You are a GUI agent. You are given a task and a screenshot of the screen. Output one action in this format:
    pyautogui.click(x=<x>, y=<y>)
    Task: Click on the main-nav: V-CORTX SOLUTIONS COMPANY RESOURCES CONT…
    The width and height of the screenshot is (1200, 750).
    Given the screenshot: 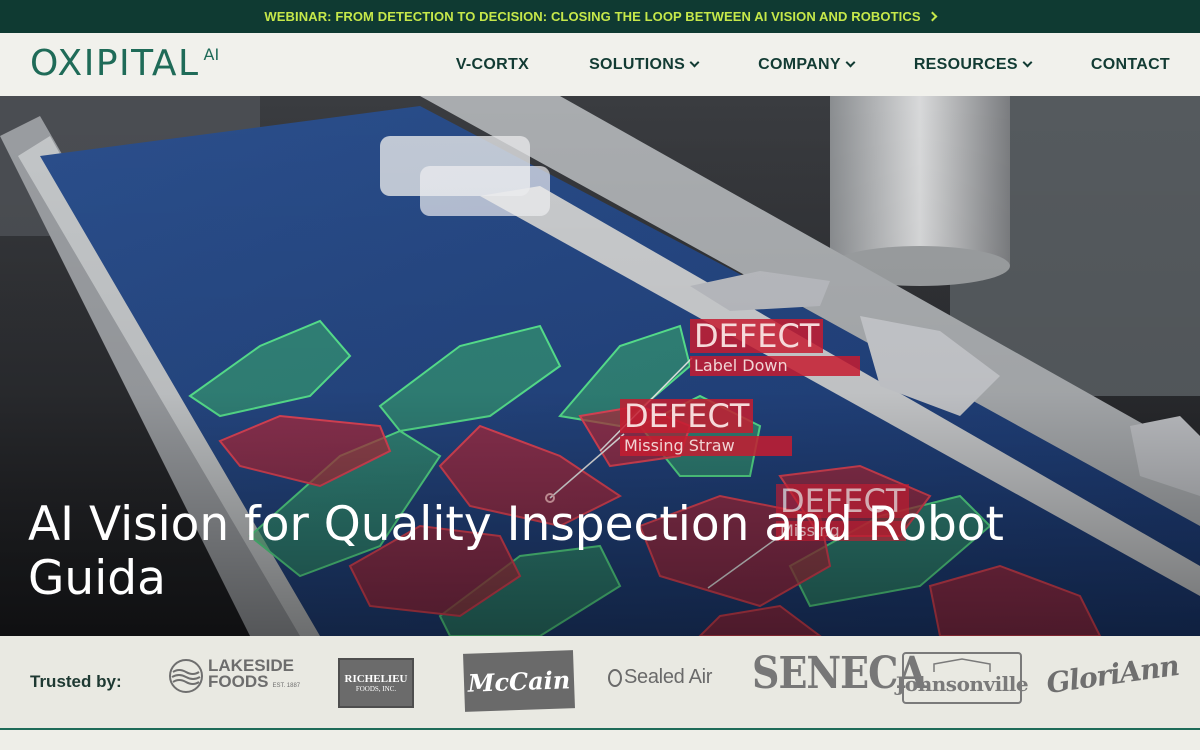 What is the action you would take?
    pyautogui.click(x=813, y=64)
    